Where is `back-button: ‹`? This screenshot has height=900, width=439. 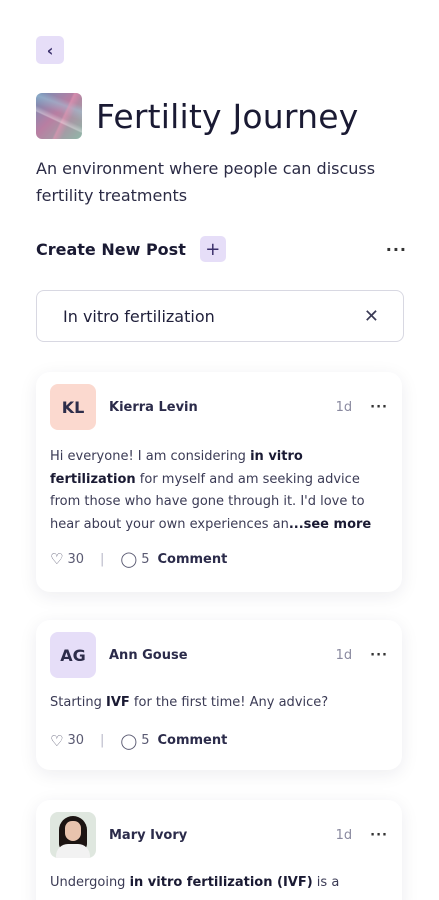 back-button: ‹ is located at coordinates (50, 50).